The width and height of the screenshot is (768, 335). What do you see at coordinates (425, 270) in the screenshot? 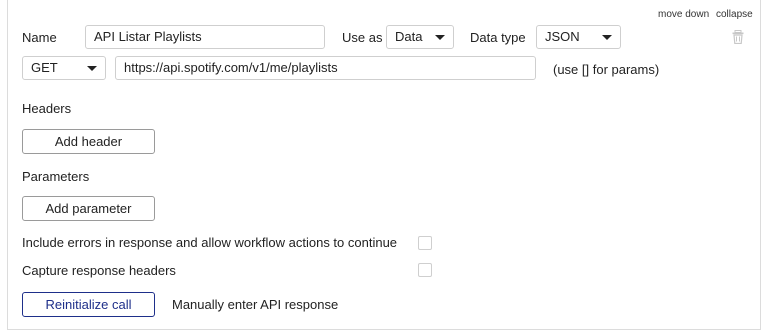
I see `capture-headers-checkbox` at bounding box center [425, 270].